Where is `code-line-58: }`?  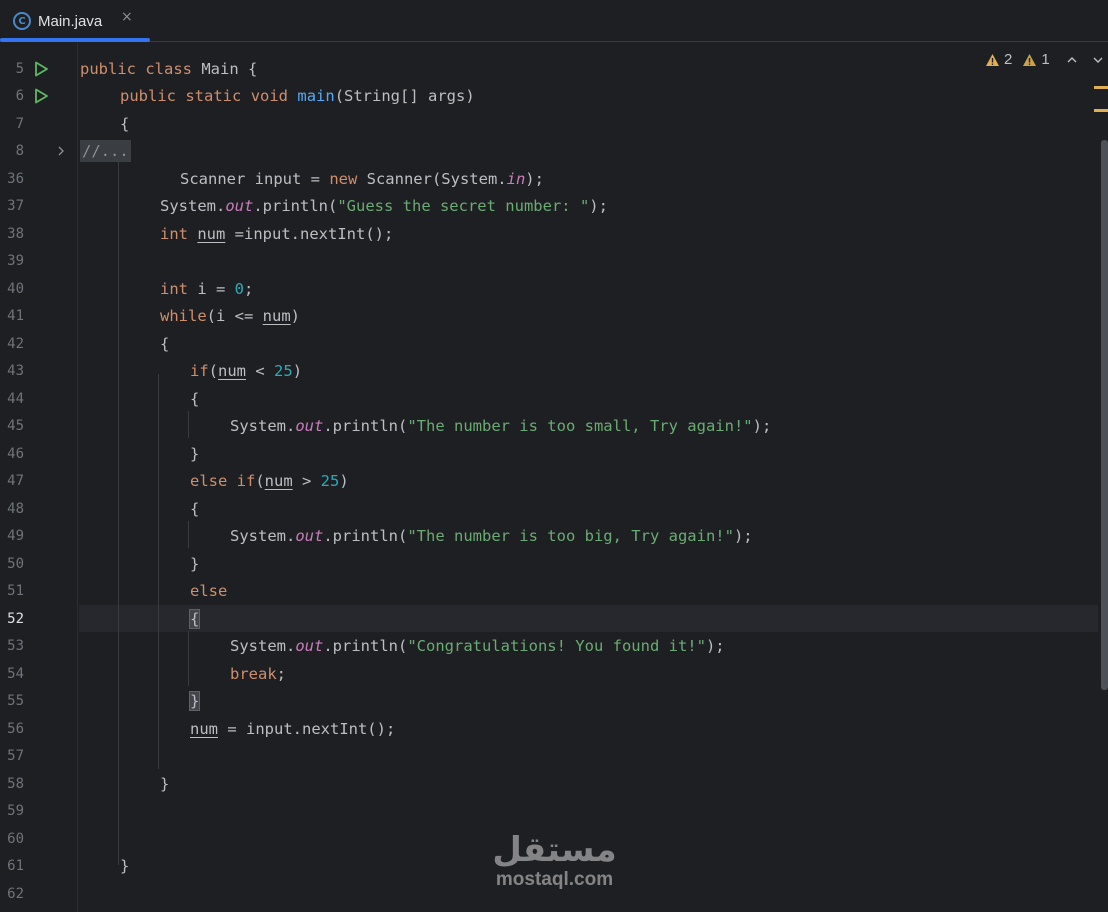 code-line-58: } is located at coordinates (164, 784).